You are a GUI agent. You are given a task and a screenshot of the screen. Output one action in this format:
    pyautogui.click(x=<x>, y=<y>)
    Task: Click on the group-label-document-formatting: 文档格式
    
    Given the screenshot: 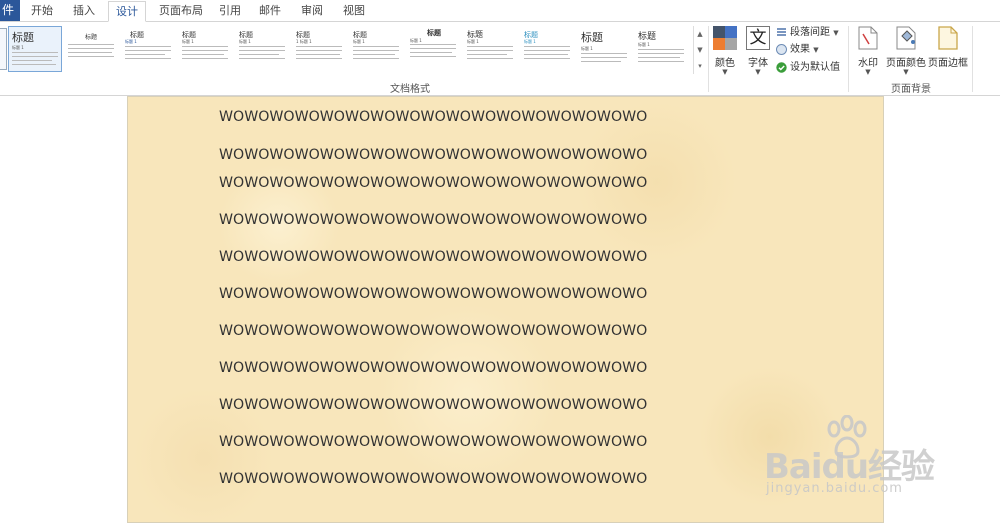 What is the action you would take?
    pyautogui.click(x=410, y=89)
    